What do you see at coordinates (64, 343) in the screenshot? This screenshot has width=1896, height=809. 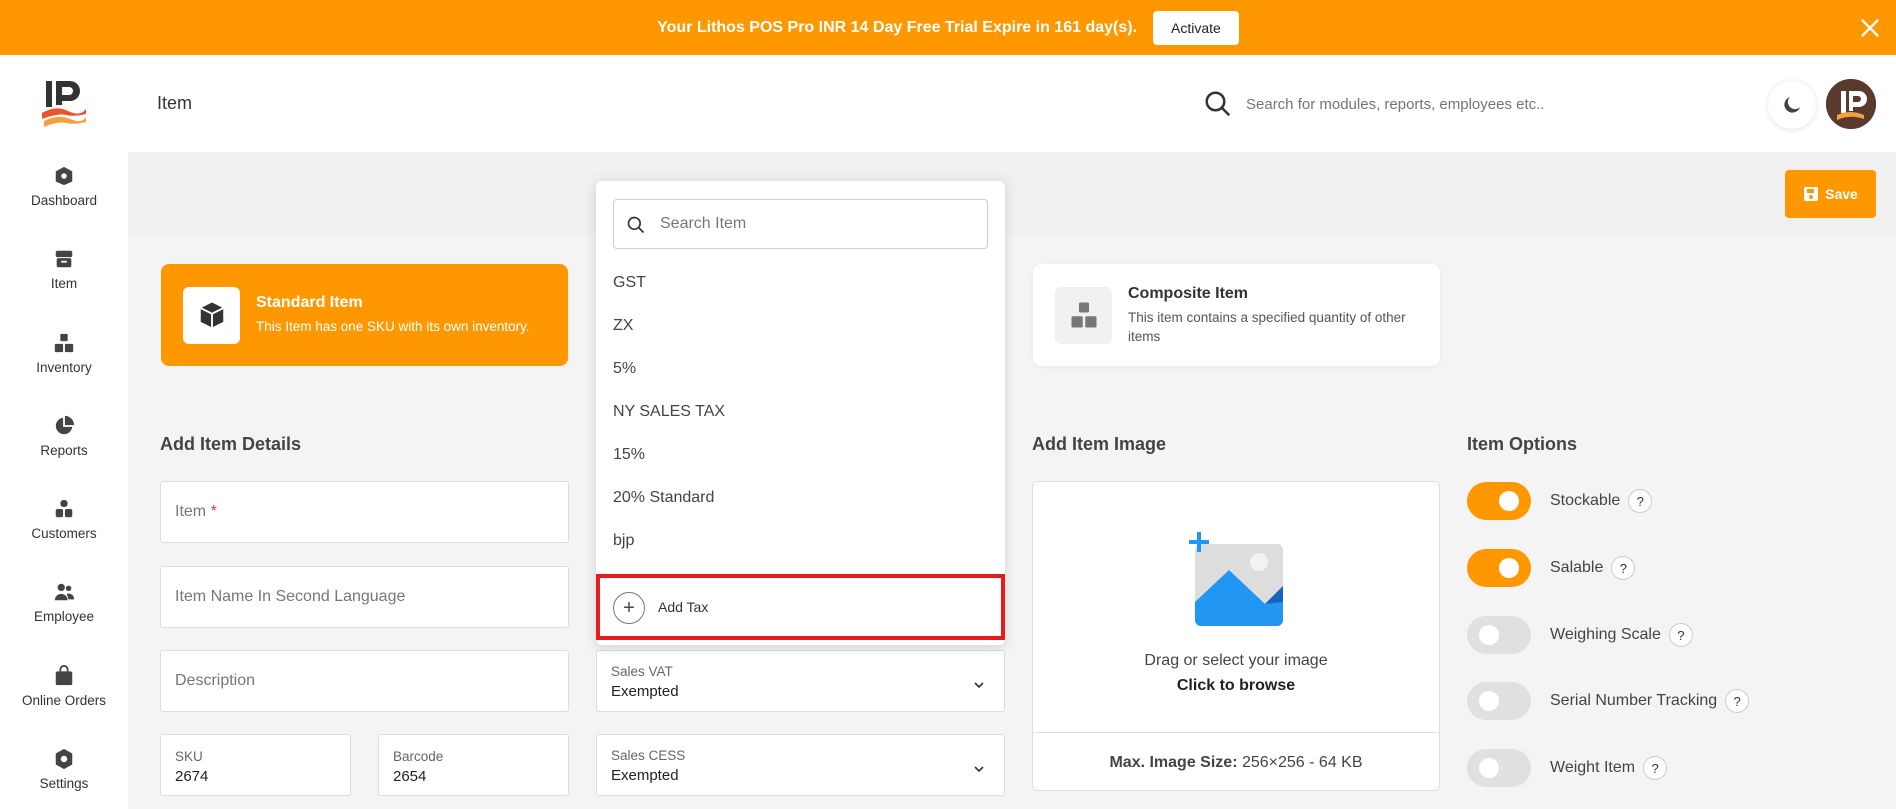 I see `inventory-boxes-icon` at bounding box center [64, 343].